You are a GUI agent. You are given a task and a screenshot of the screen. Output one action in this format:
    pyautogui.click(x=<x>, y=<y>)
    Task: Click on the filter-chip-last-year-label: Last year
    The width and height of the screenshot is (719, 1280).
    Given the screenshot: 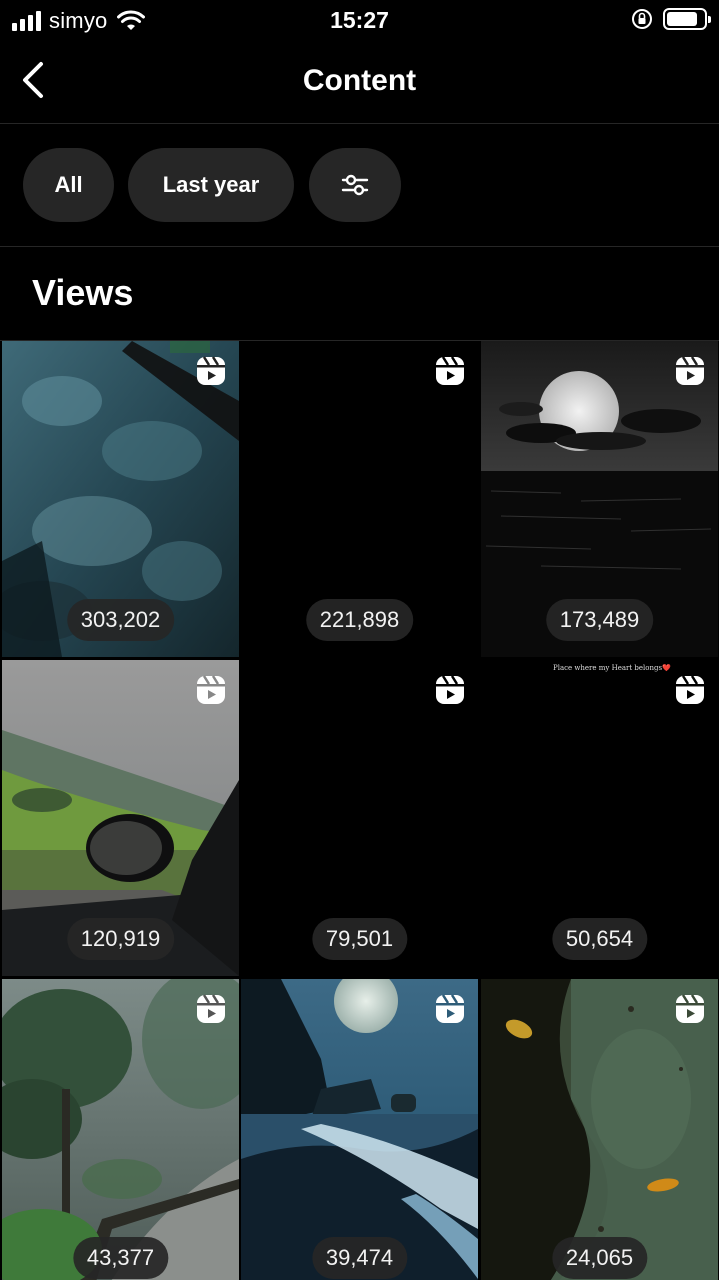 What is the action you would take?
    pyautogui.click(x=211, y=184)
    